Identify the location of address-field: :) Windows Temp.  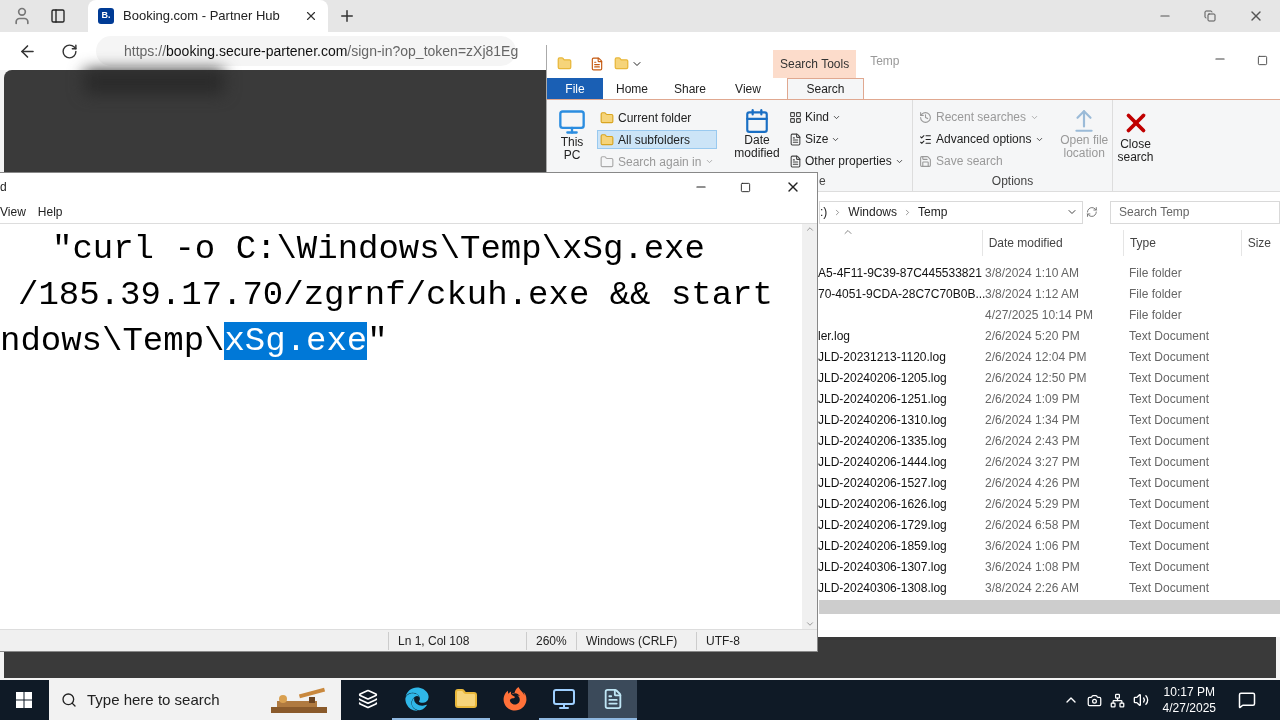
(951, 212).